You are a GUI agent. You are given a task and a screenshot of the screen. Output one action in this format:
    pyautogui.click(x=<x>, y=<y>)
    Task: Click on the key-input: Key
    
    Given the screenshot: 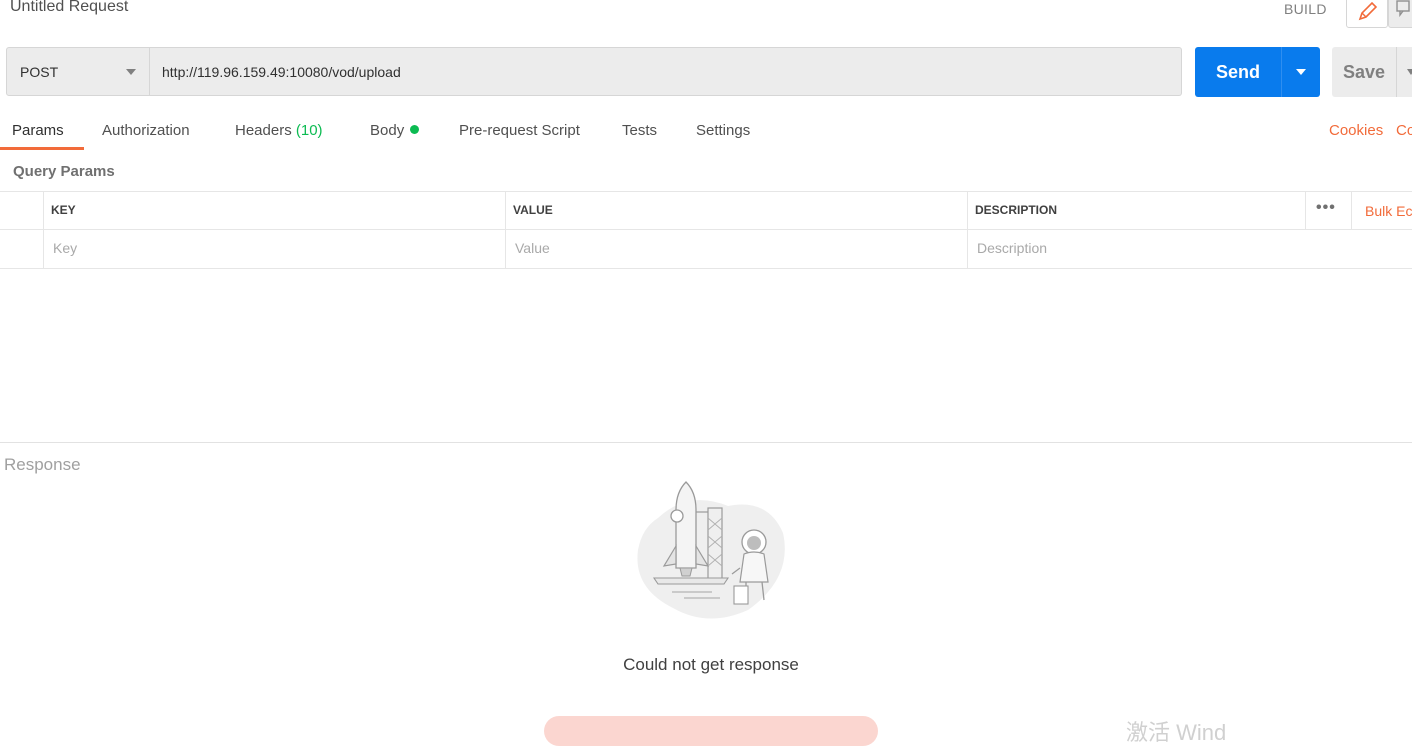 What is the action you would take?
    pyautogui.click(x=65, y=248)
    